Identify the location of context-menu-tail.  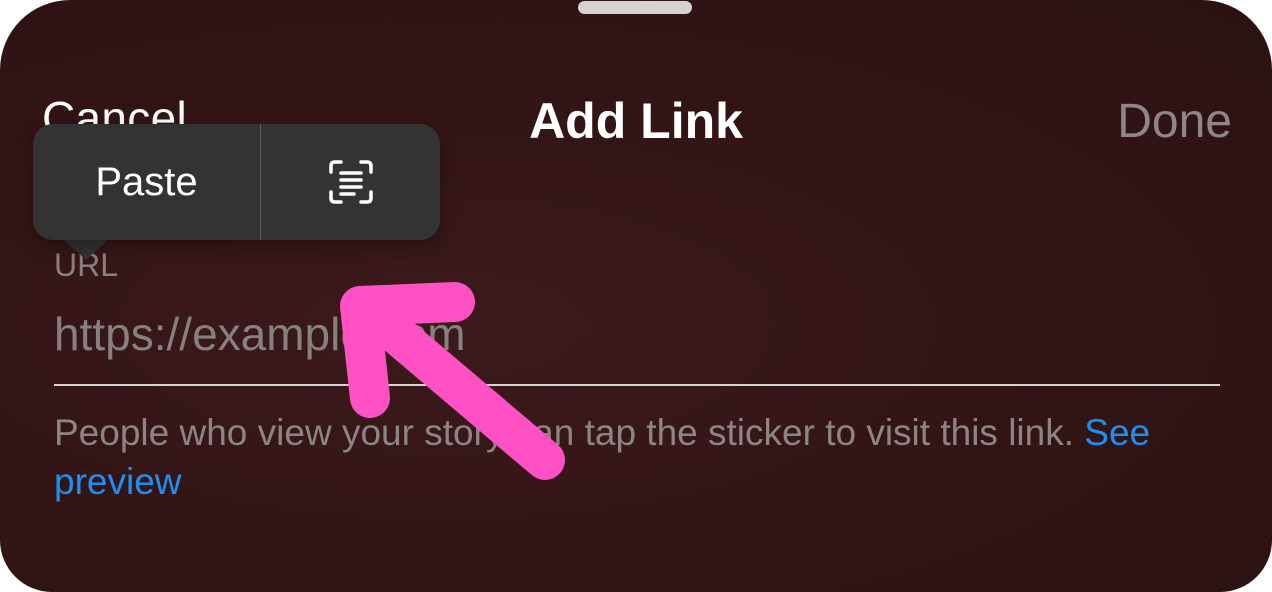
(86, 249).